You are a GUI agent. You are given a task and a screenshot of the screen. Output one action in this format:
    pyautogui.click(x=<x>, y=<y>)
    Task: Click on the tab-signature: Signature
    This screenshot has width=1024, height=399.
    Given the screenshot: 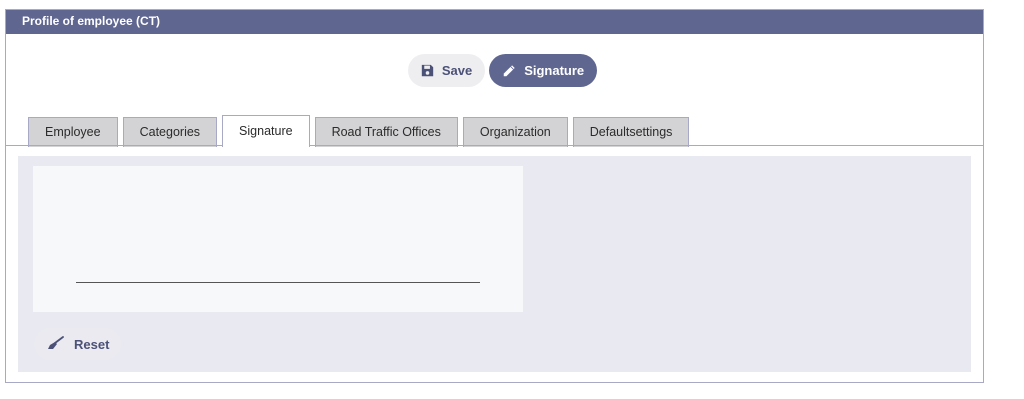 What is the action you would take?
    pyautogui.click(x=266, y=131)
    